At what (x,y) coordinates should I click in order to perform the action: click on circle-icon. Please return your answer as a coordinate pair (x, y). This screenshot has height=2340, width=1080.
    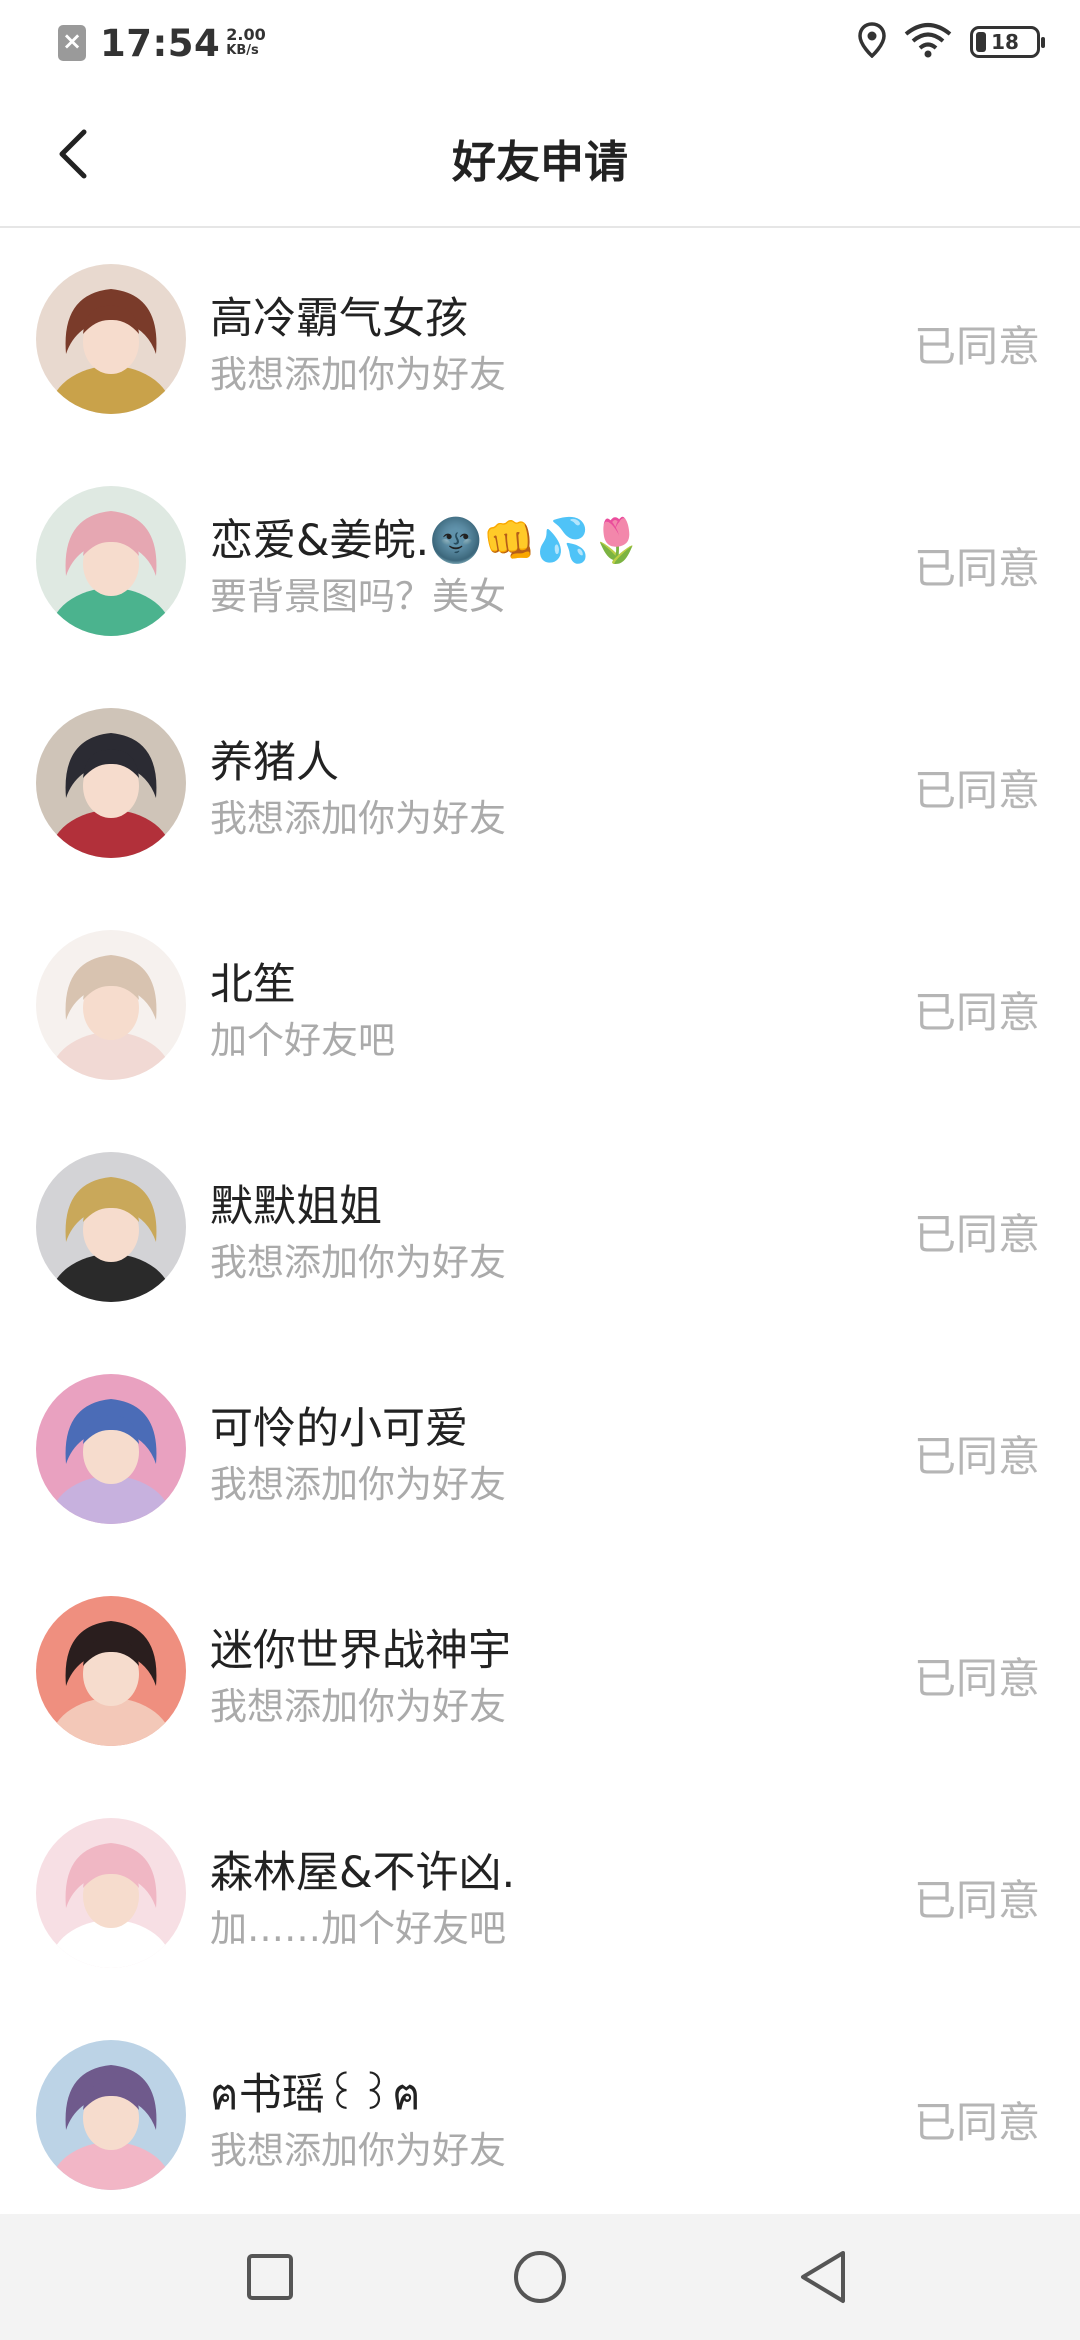
    Looking at the image, I should click on (540, 2279).